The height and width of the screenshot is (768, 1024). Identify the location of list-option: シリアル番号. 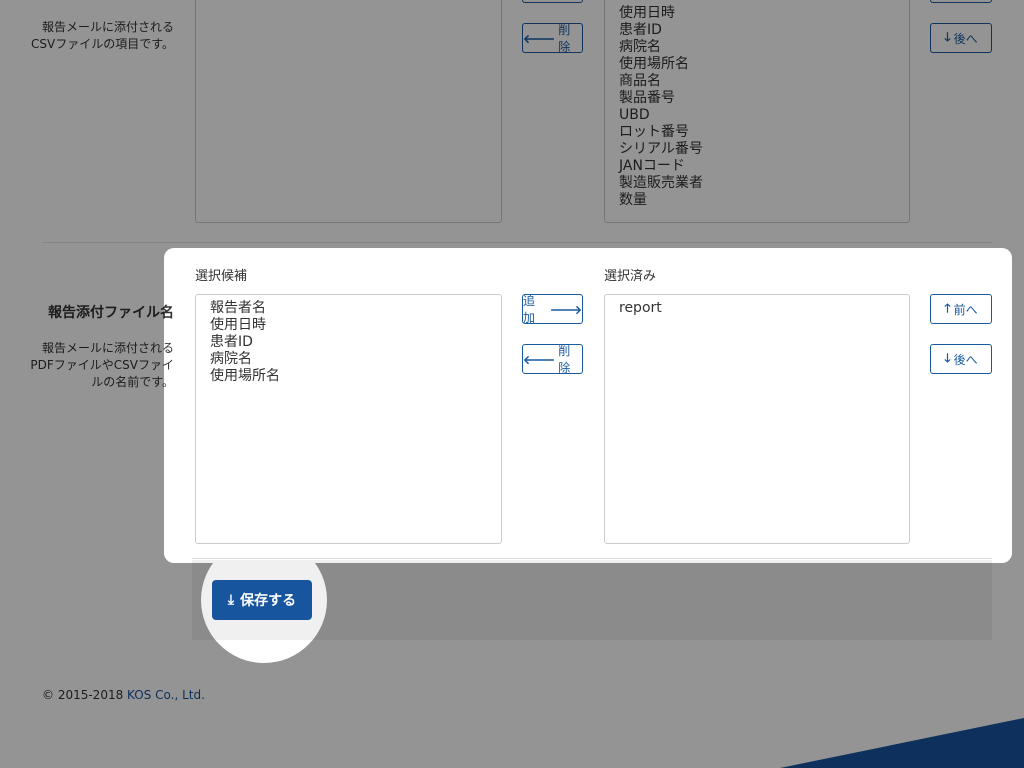
(757, 149).